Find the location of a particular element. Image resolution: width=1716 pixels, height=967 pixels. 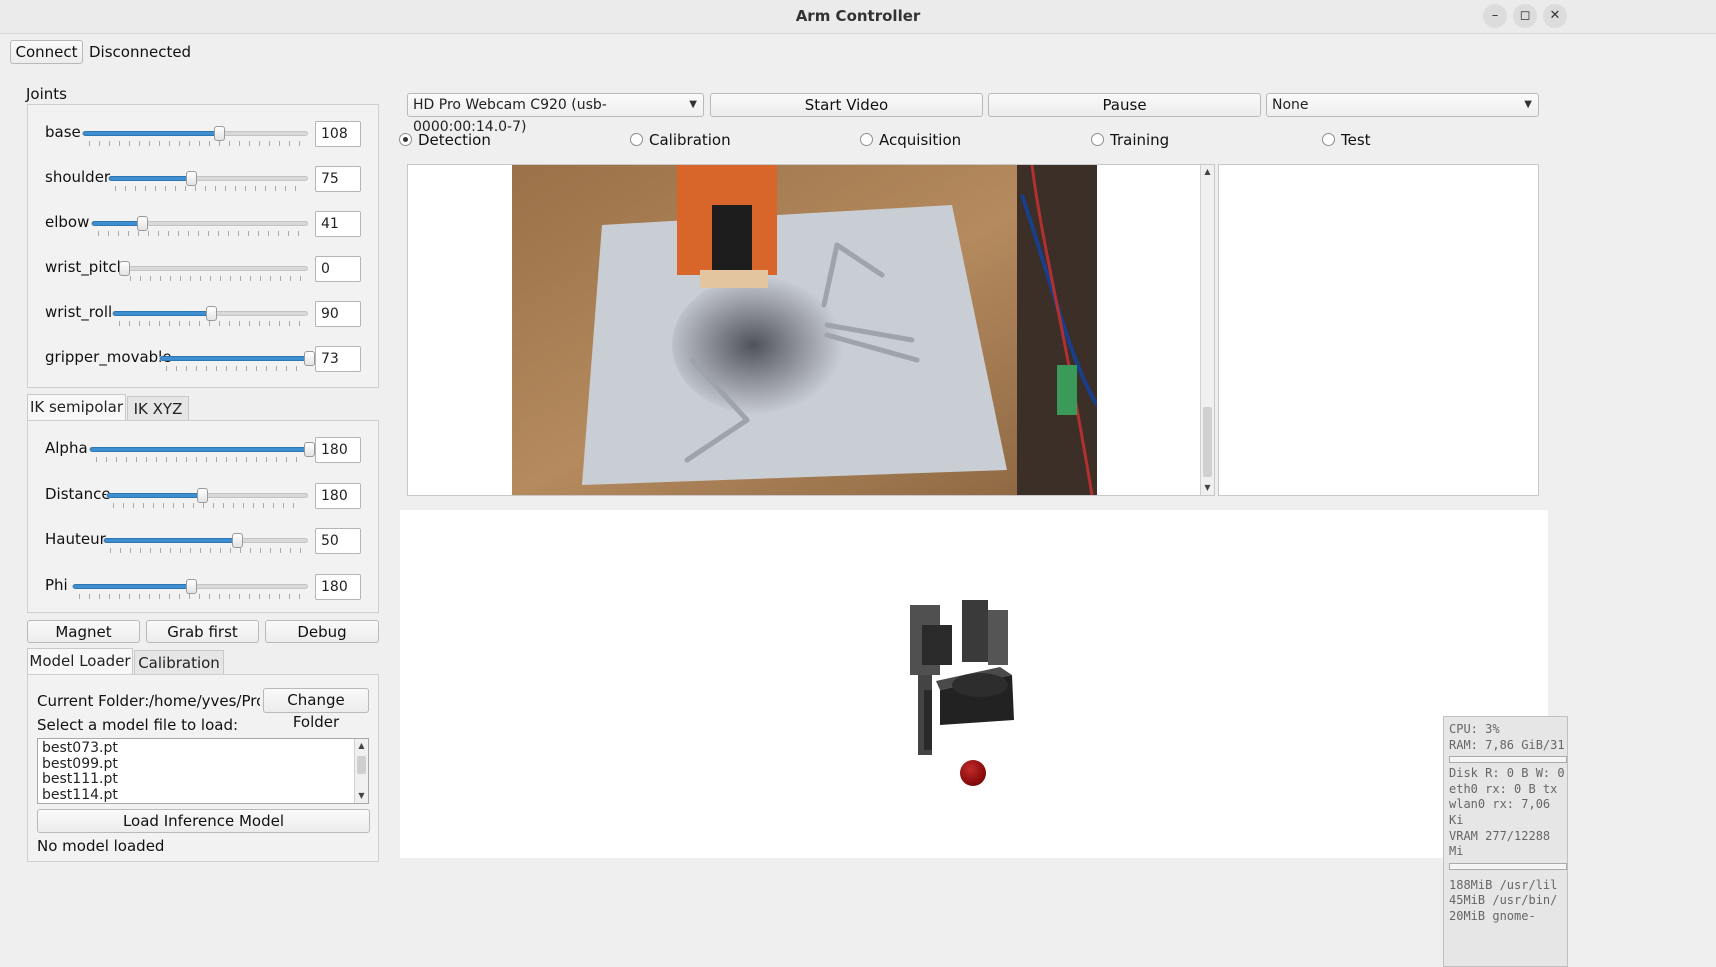

tab-ik-semipolar: IK semipolar is located at coordinates (76, 408).